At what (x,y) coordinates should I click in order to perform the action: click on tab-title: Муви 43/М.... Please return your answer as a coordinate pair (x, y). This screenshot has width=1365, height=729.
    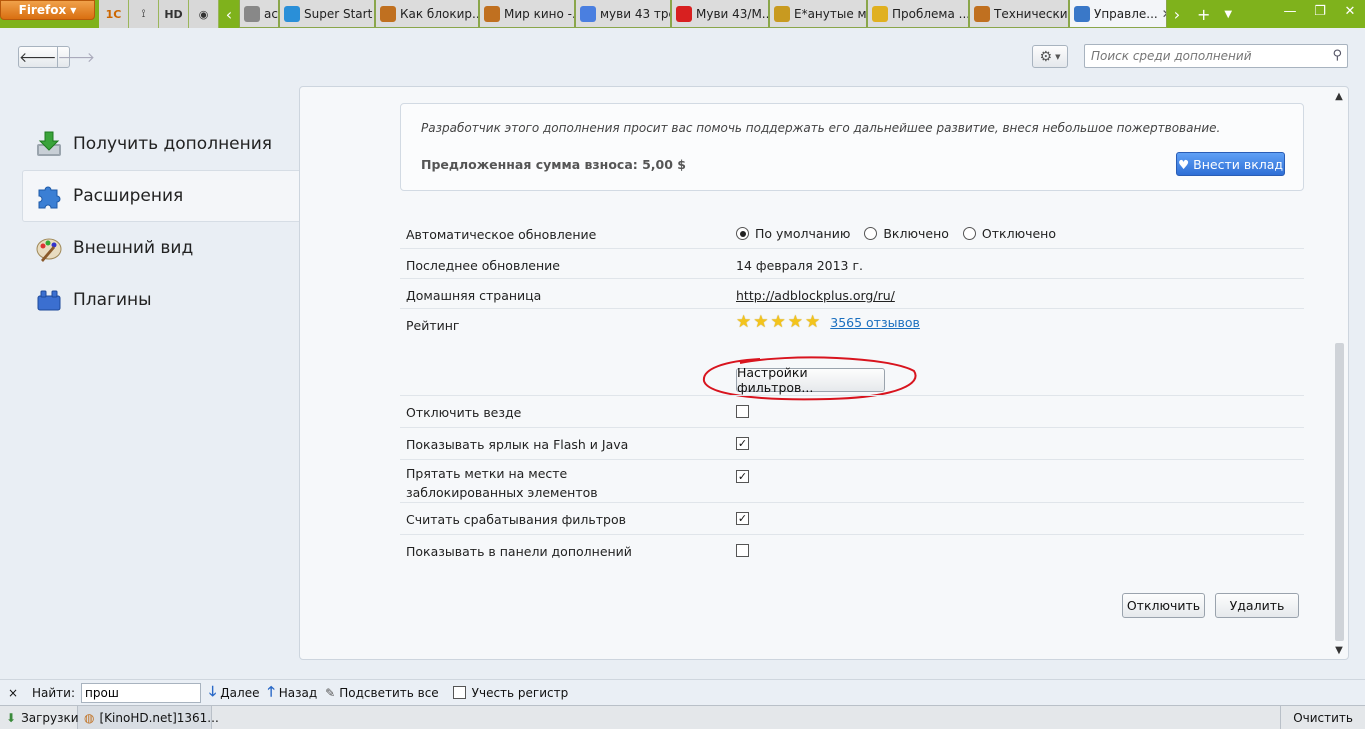
    Looking at the image, I should click on (732, 13).